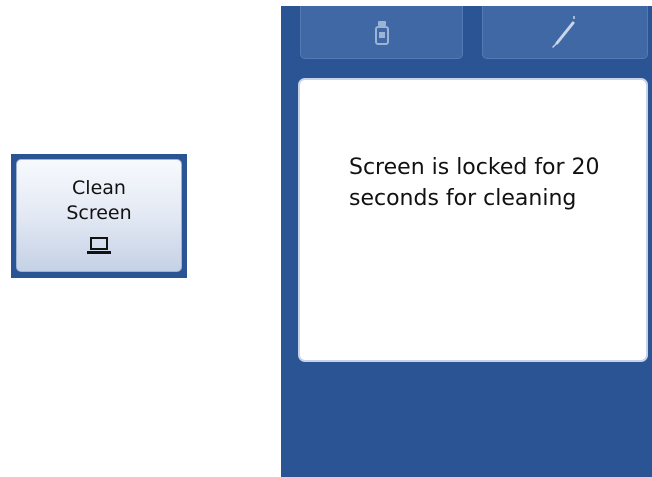 This screenshot has width=652, height=477. I want to click on clean-screen-button-frame: Clean Screen, so click(99, 216).